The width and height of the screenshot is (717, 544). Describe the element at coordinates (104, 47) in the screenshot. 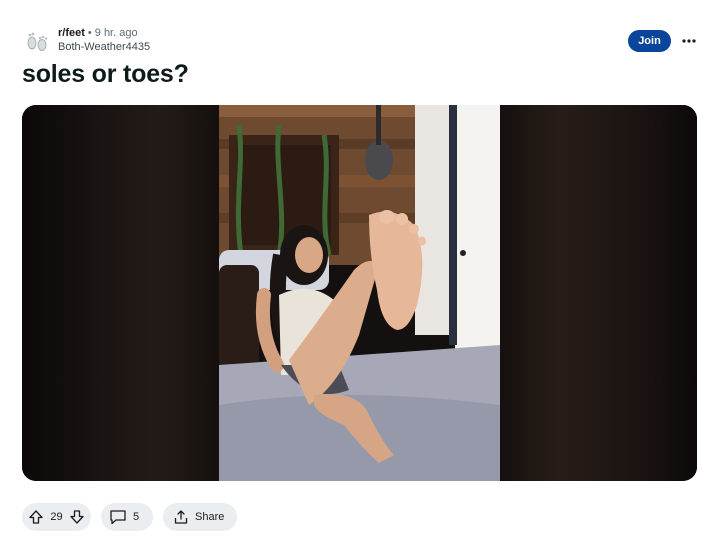

I see `author-link: Both-Weather4435` at that location.